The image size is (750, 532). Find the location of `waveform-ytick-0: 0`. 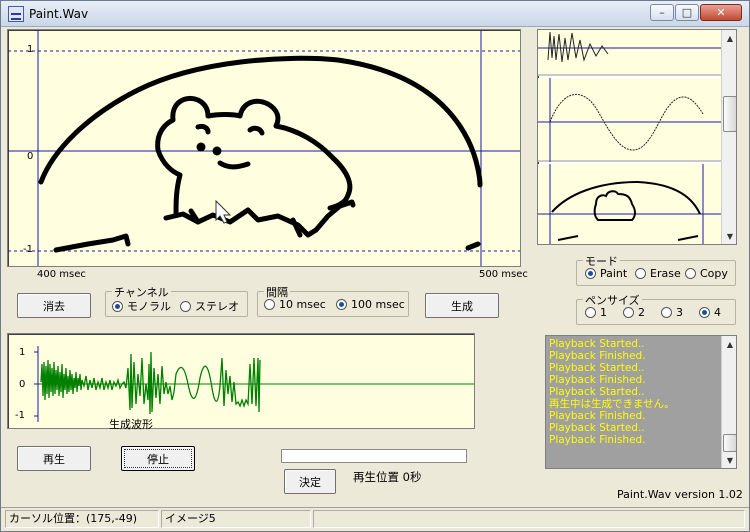

waveform-ytick-0: 0 is located at coordinates (22, 384).